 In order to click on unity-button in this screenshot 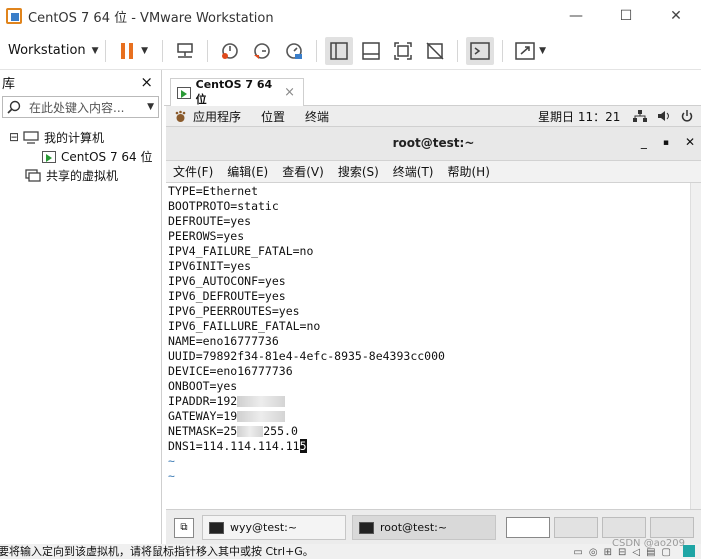, I will do `click(435, 51)`.